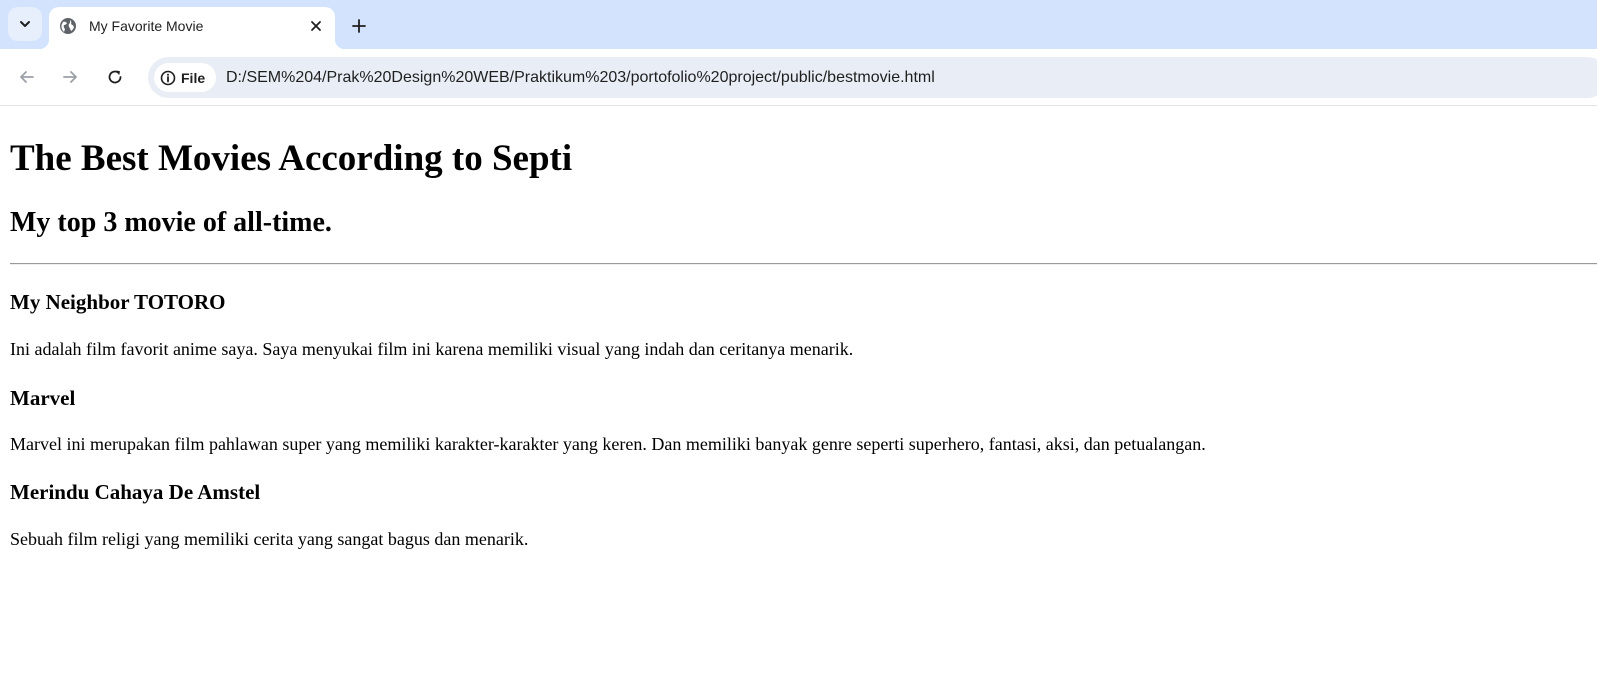 The height and width of the screenshot is (678, 1597). What do you see at coordinates (291, 158) in the screenshot?
I see `page-title: The Best Movies According to Septi` at bounding box center [291, 158].